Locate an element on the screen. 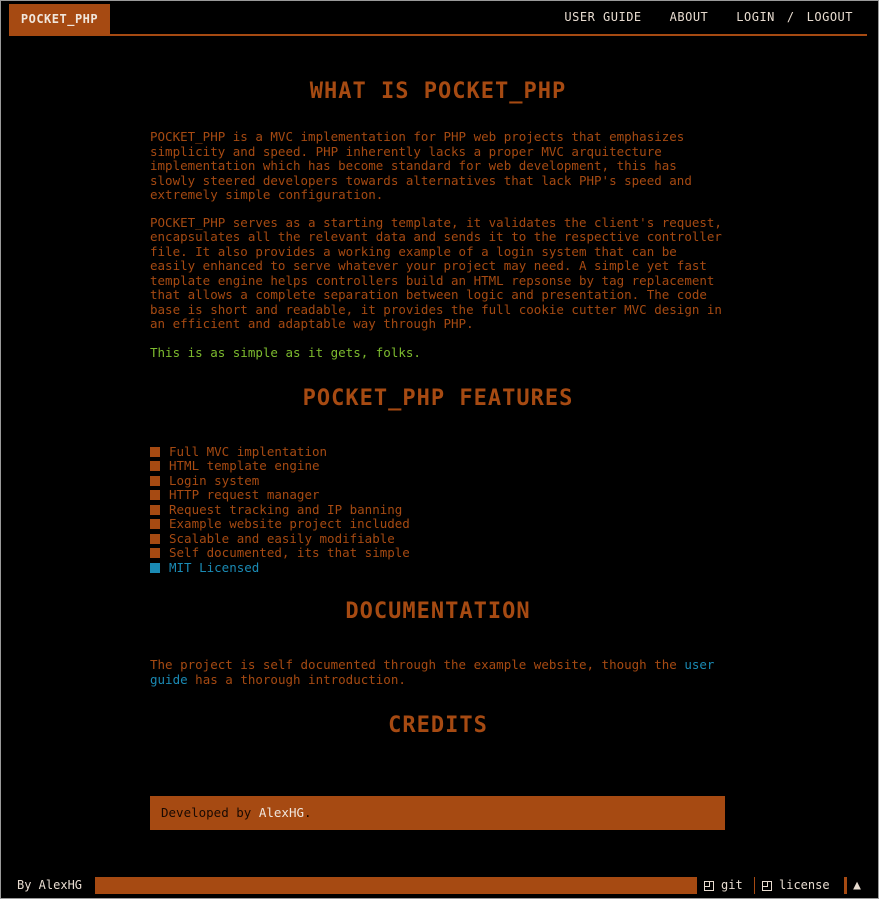 The height and width of the screenshot is (899, 879). list-item: HTTP request manager is located at coordinates (438, 495).